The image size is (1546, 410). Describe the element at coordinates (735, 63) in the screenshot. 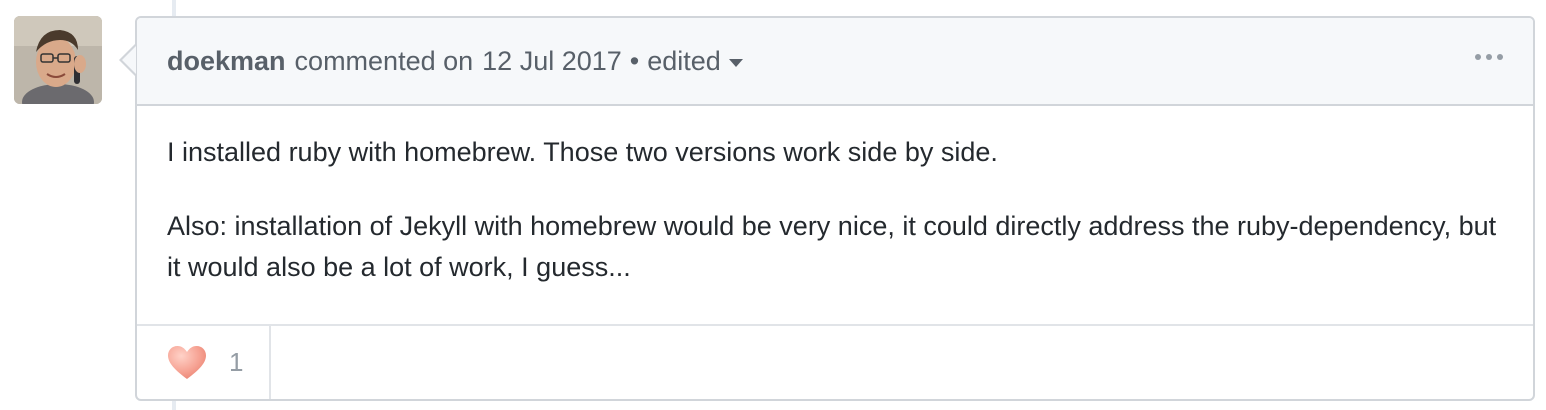

I see `chevron-down-icon` at that location.